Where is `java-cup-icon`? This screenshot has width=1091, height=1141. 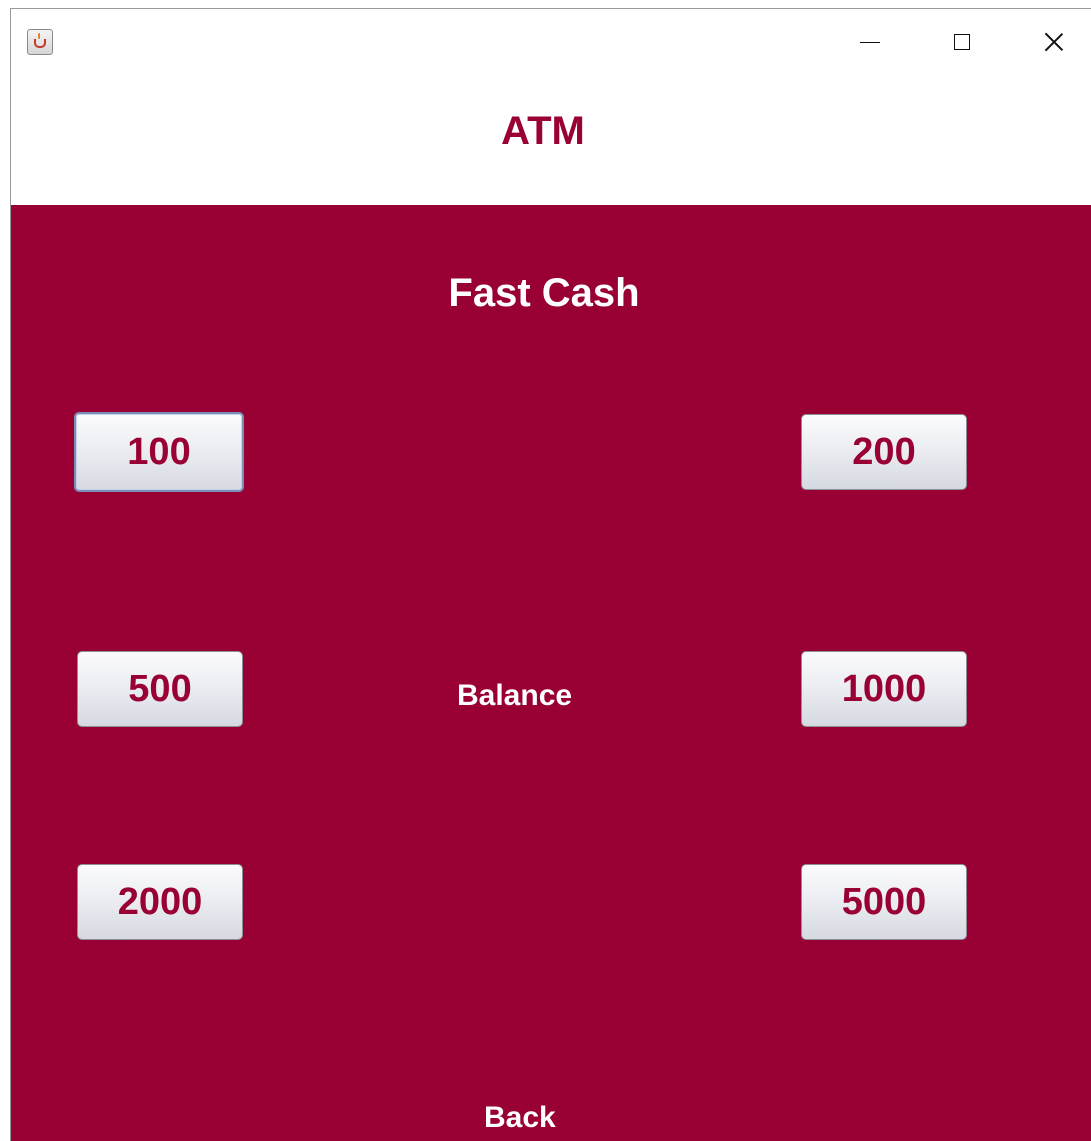
java-cup-icon is located at coordinates (40, 42).